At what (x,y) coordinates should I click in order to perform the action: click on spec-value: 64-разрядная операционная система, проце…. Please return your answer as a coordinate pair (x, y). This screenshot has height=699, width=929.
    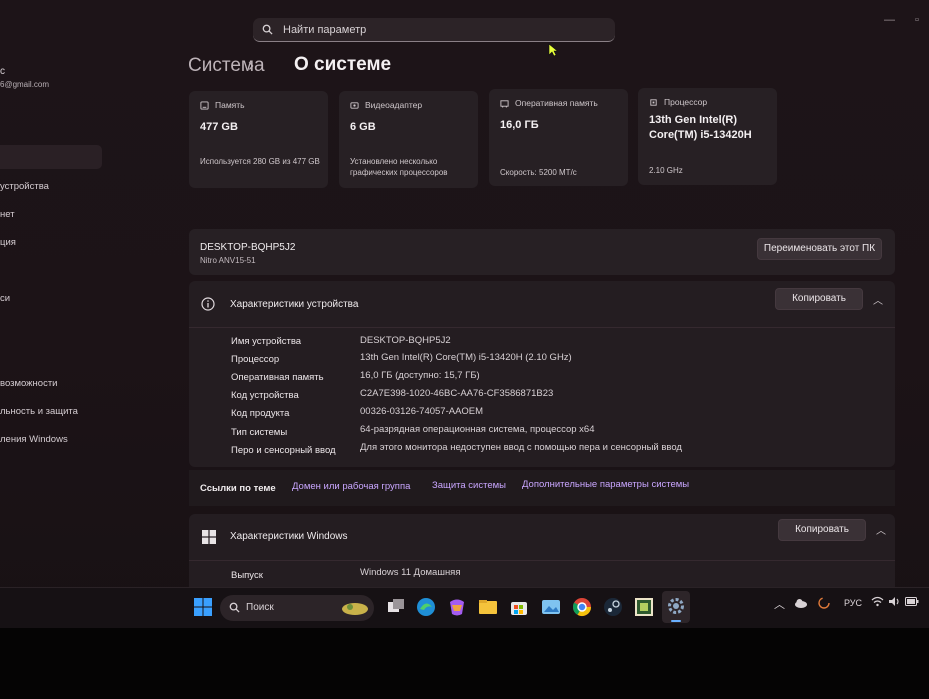
    Looking at the image, I should click on (477, 429).